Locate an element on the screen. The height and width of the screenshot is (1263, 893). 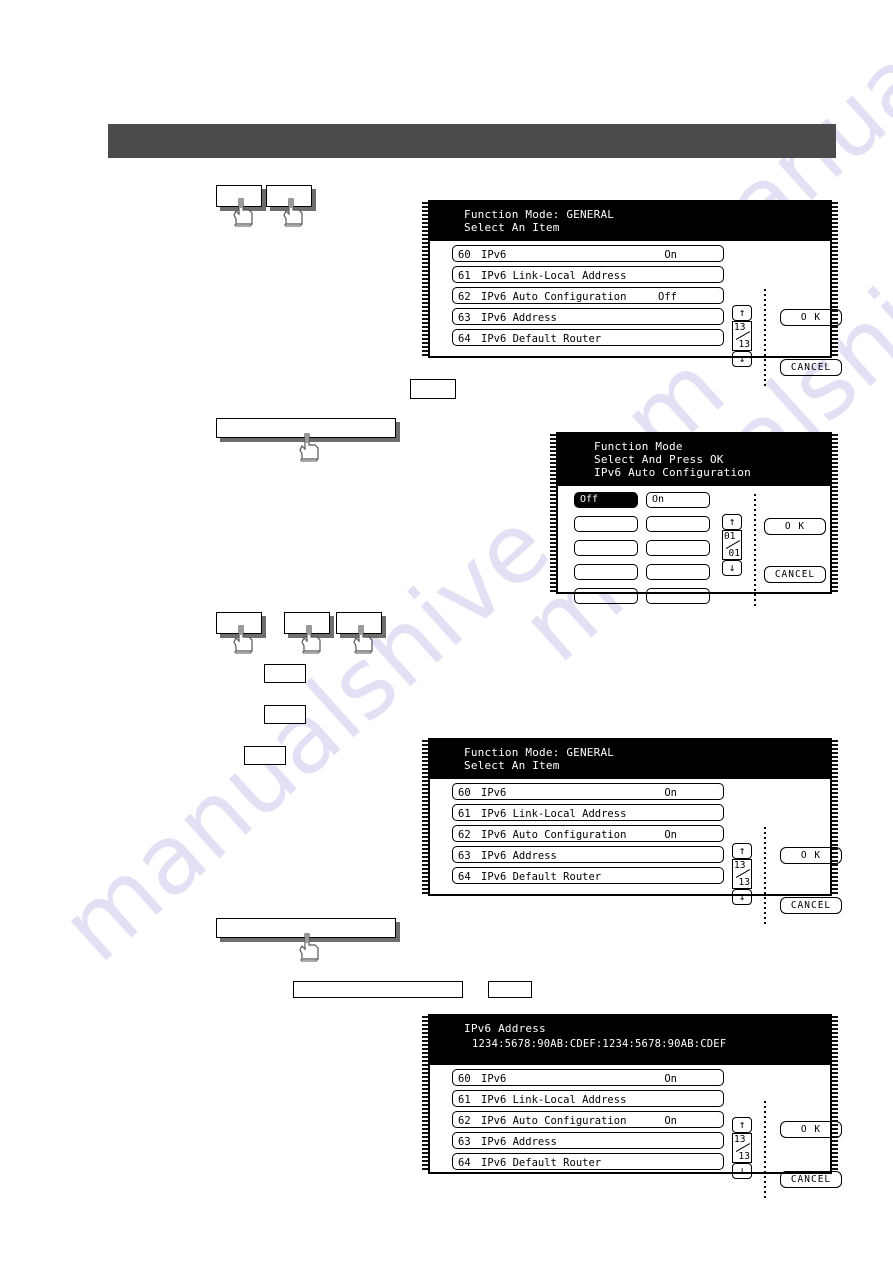
panel-1-title: Function Mode: GENERAL Select An Item is located at coordinates (630, 221).